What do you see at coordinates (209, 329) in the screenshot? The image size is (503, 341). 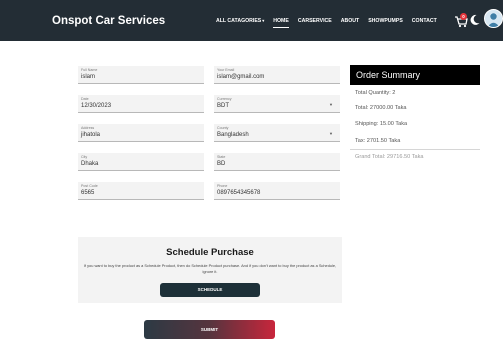 I see `submit-button: SUBMIT` at bounding box center [209, 329].